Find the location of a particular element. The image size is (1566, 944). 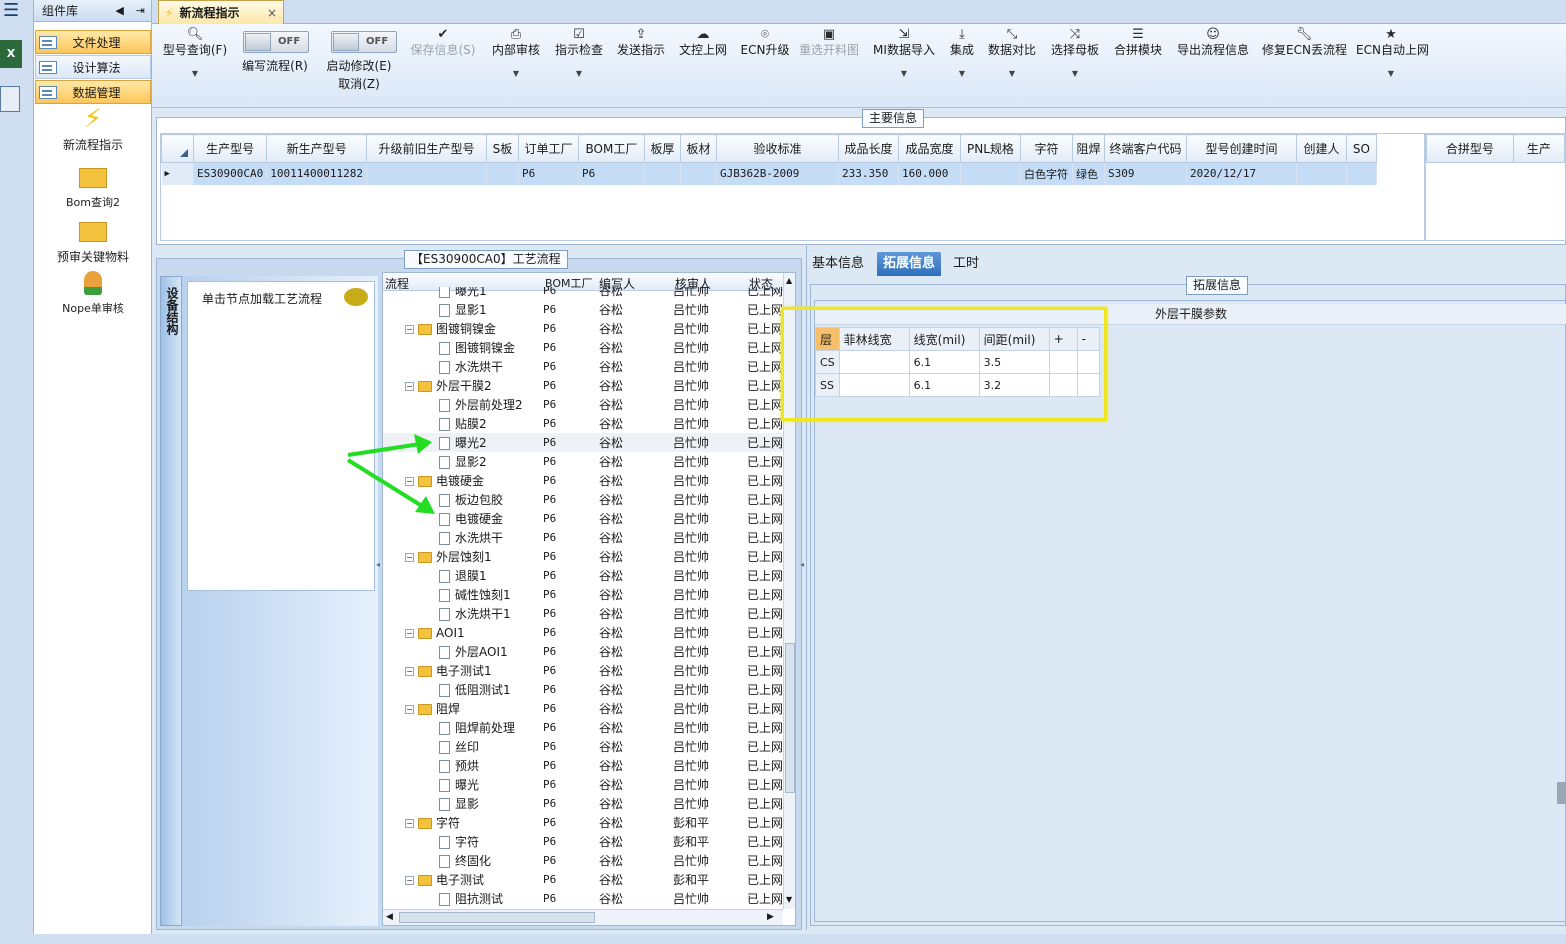

flow-node: 阻焊前处理 is located at coordinates (477, 727).